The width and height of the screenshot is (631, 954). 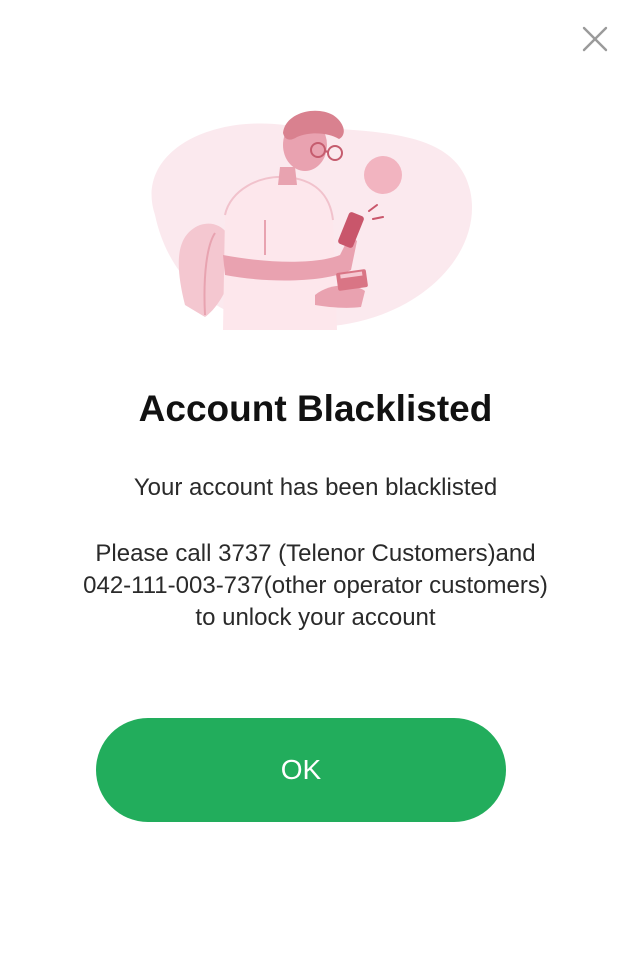 What do you see at coordinates (300, 215) in the screenshot?
I see `person-checking-phone-illustration` at bounding box center [300, 215].